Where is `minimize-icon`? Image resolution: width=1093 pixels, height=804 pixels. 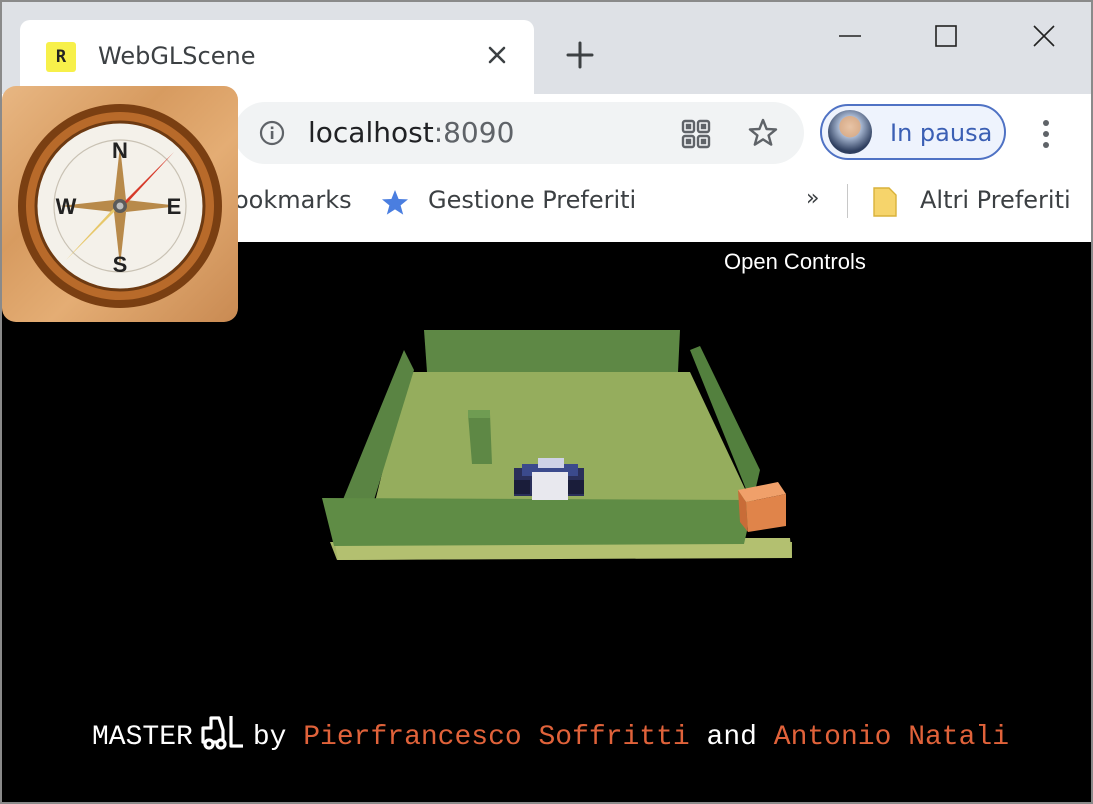 minimize-icon is located at coordinates (850, 36).